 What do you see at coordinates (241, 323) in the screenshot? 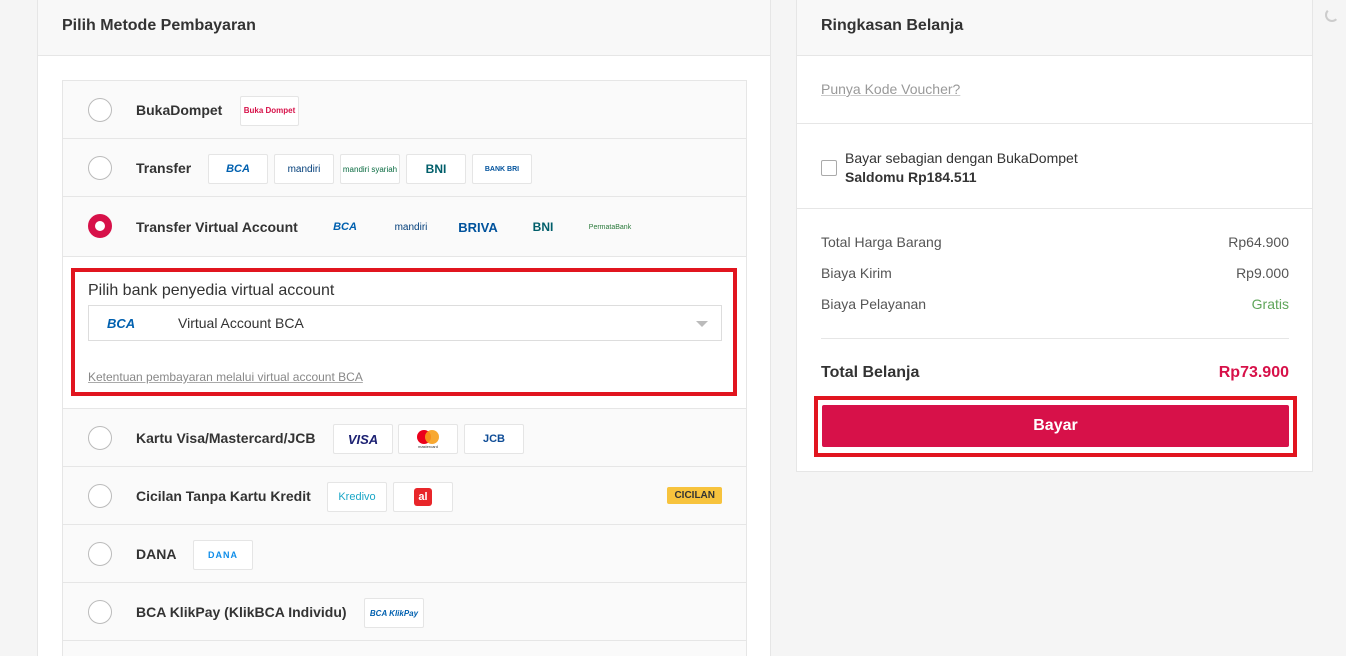
I see `va-selected-value: Virtual Account BCA` at bounding box center [241, 323].